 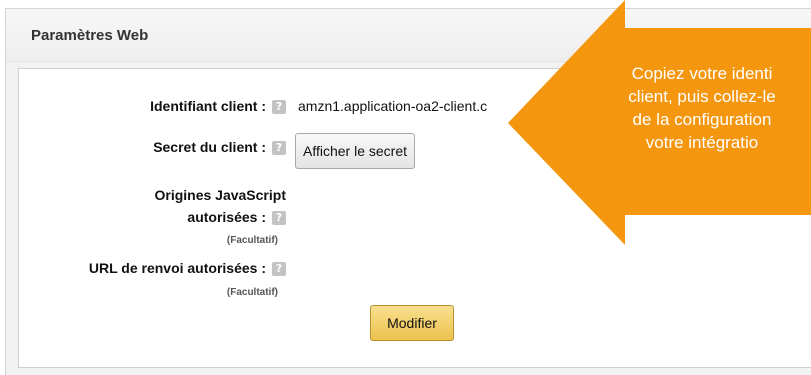 What do you see at coordinates (702, 142) in the screenshot?
I see `callout-line: votre intégratio` at bounding box center [702, 142].